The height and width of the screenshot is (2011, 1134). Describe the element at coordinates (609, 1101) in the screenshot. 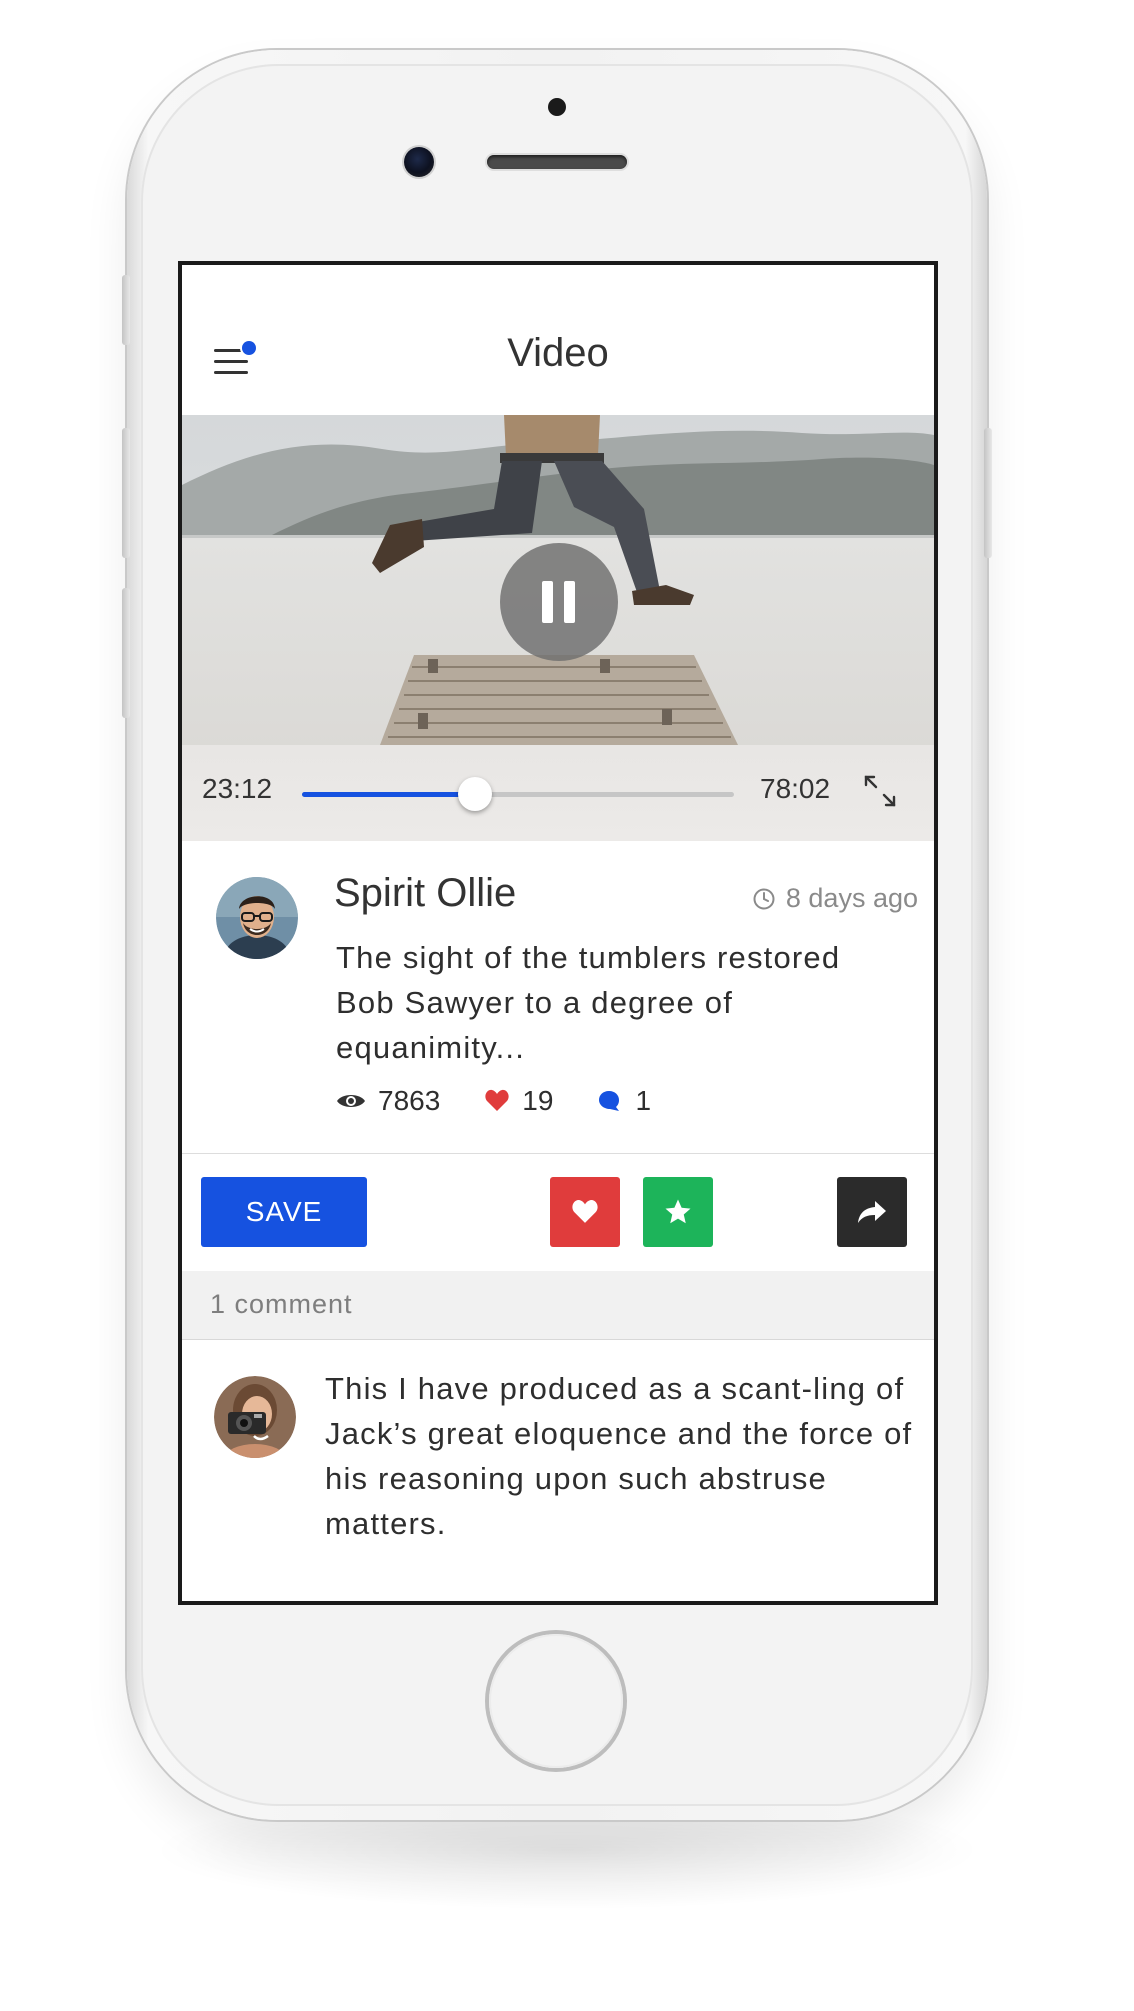

I see `comment-bubble-icon` at that location.